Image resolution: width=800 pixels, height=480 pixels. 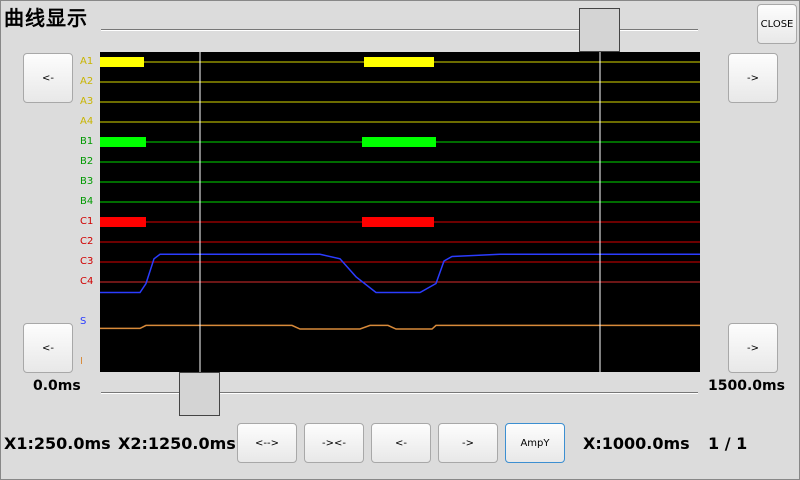 I want to click on top-slider-thumb, so click(x=599, y=30).